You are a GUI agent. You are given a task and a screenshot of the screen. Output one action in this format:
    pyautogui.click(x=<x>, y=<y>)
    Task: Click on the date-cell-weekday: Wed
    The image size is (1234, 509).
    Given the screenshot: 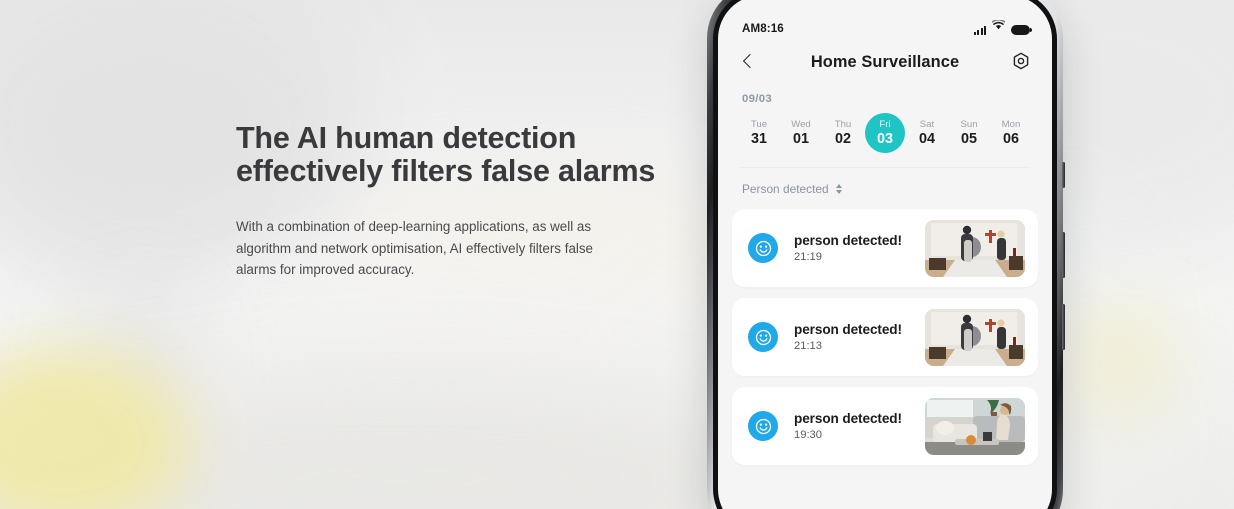 What is the action you would take?
    pyautogui.click(x=801, y=124)
    